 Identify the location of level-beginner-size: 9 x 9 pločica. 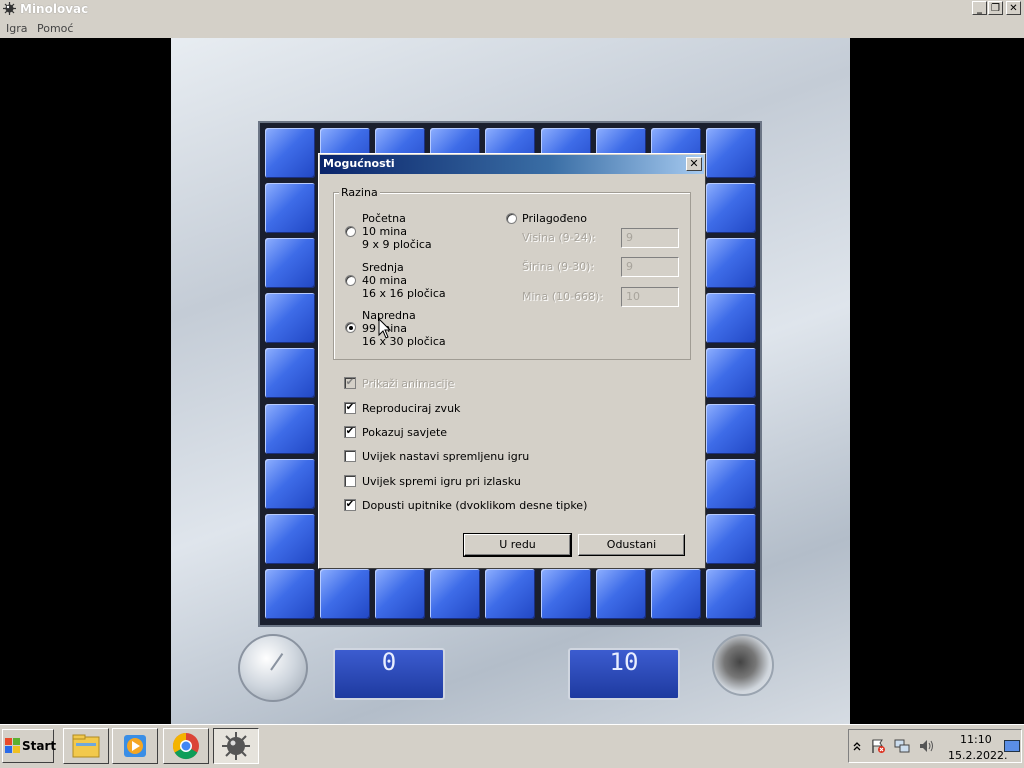
(397, 244).